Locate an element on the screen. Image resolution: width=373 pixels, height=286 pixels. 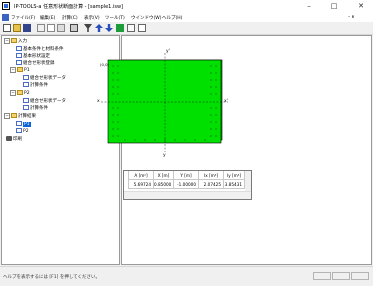
tree-item-p1-shape-data: 組合せ形状データ is located at coordinates (44, 78).